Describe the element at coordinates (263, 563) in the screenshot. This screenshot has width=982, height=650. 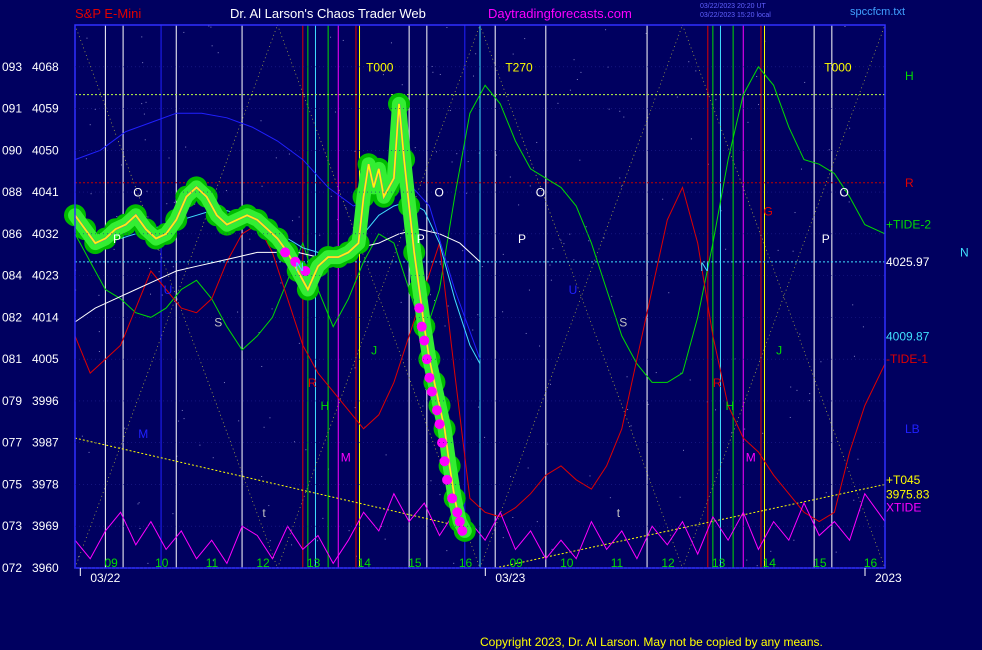
I see `x-tick-hour: 12` at that location.